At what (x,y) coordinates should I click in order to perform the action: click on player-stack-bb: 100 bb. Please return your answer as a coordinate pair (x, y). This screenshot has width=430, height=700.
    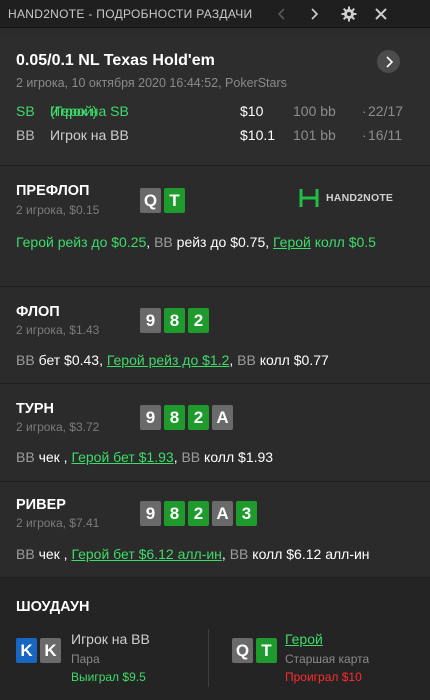
    Looking at the image, I should click on (314, 111).